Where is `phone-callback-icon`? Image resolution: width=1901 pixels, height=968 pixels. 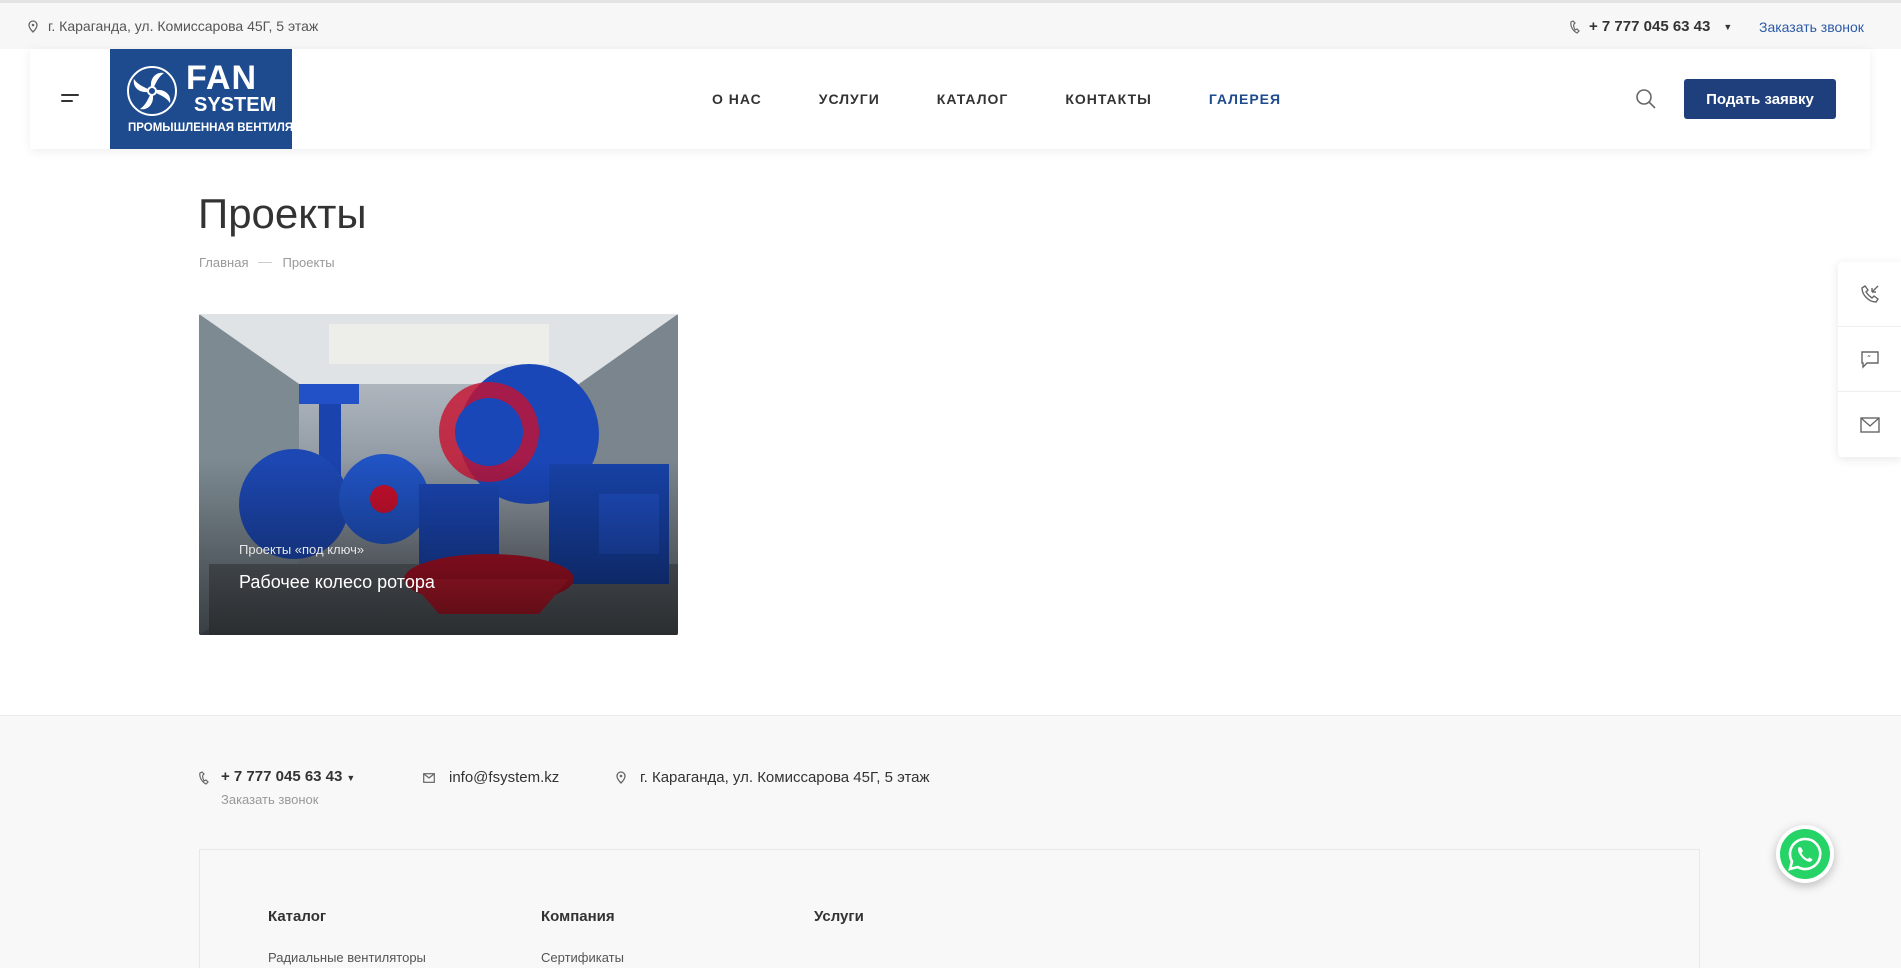
phone-callback-icon is located at coordinates (1869, 294).